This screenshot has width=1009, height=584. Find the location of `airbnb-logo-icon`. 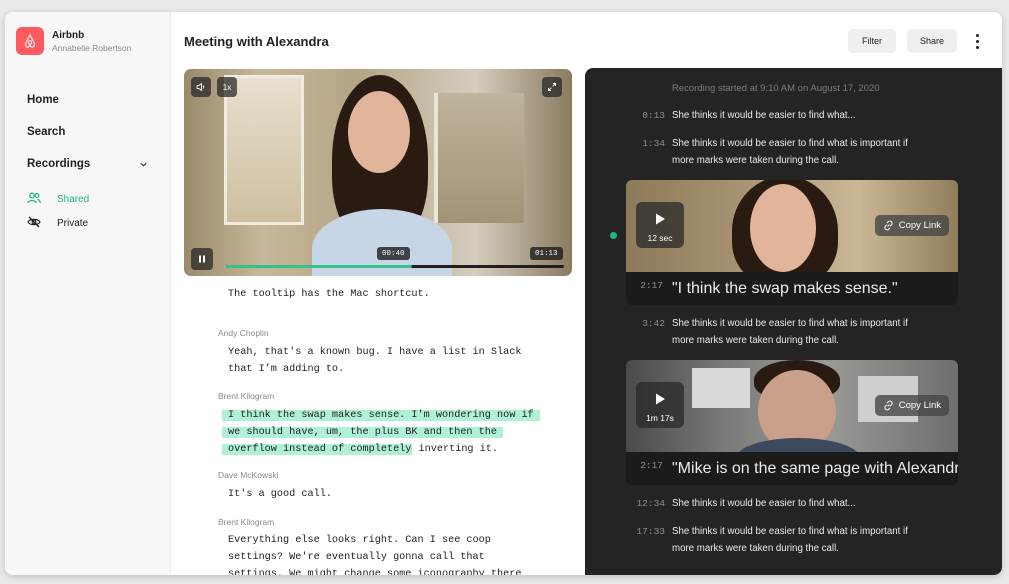

airbnb-logo-icon is located at coordinates (30, 41).